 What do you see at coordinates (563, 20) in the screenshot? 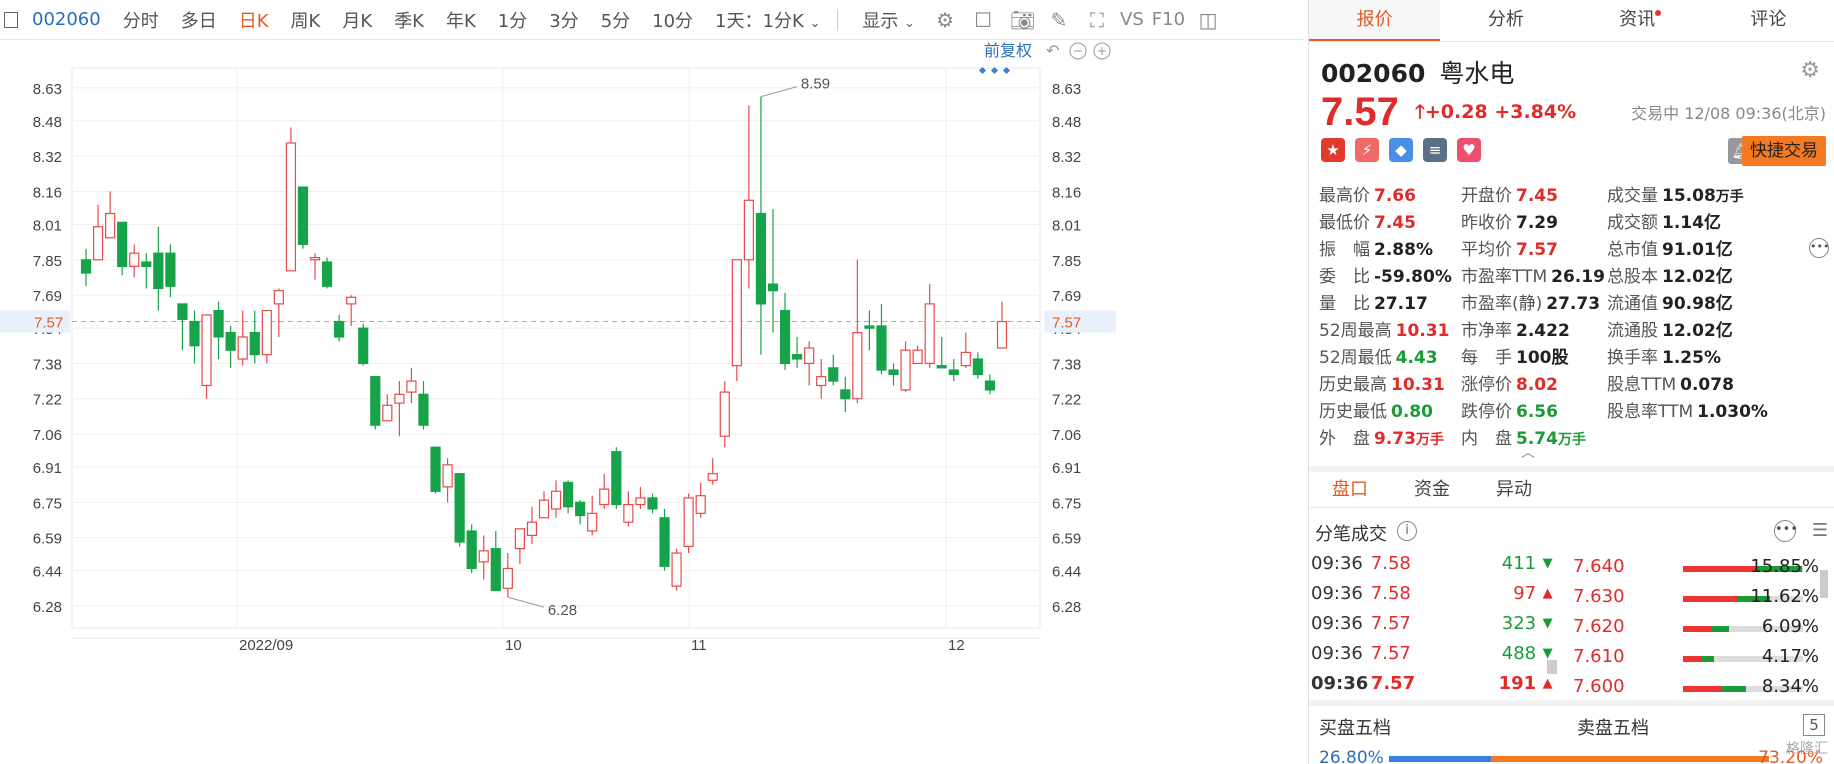
I see `period-tab: 3分` at bounding box center [563, 20].